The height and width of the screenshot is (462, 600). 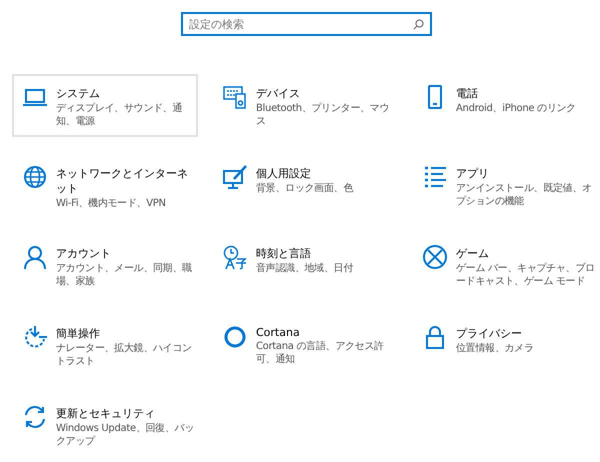 What do you see at coordinates (301, 24) in the screenshot?
I see `search-input: 設定の検索` at bounding box center [301, 24].